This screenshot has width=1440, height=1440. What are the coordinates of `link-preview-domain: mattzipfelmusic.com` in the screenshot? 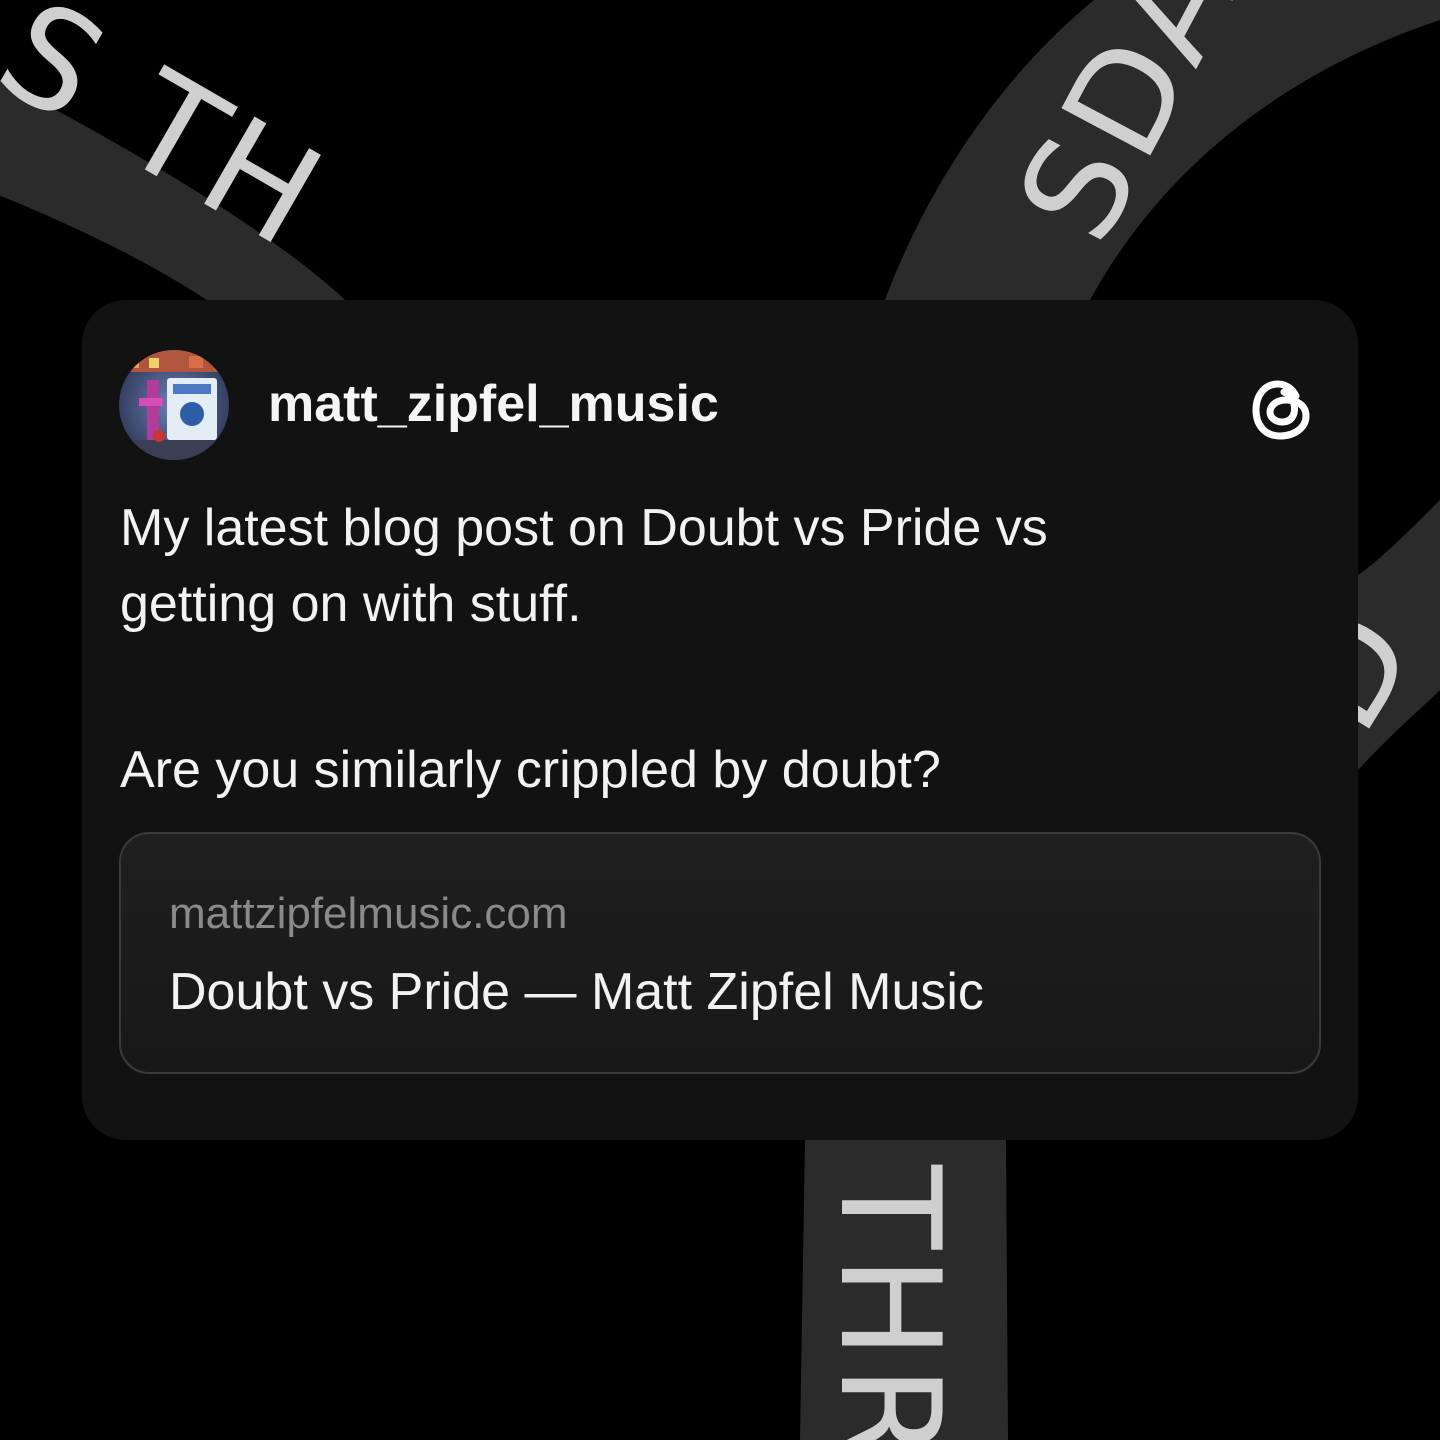 It's located at (368, 913).